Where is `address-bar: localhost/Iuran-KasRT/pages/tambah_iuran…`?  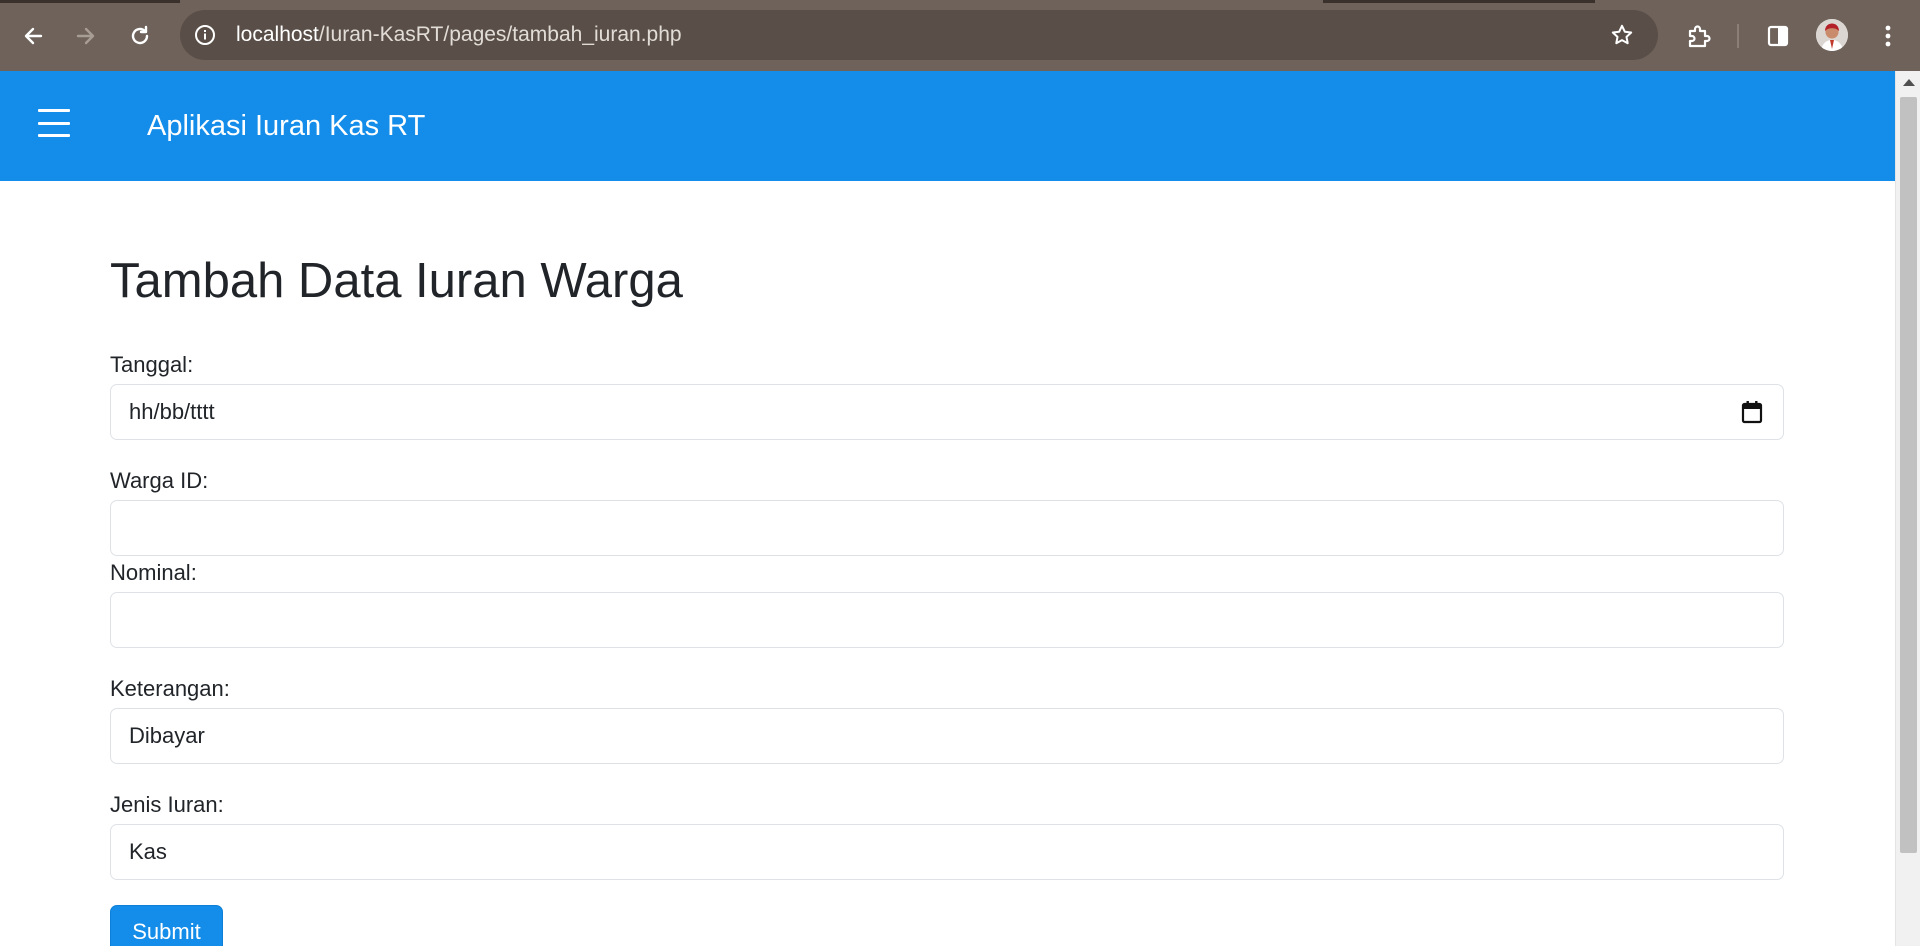
address-bar: localhost/Iuran-KasRT/pages/tambah_iuran… is located at coordinates (919, 35).